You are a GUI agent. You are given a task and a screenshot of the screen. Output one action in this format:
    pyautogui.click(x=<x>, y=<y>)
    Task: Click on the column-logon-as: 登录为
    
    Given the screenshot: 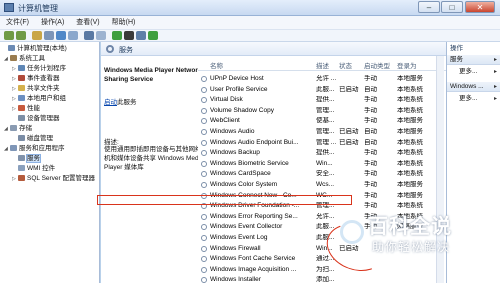 What is the action you would take?
    pyautogui.click(x=407, y=66)
    